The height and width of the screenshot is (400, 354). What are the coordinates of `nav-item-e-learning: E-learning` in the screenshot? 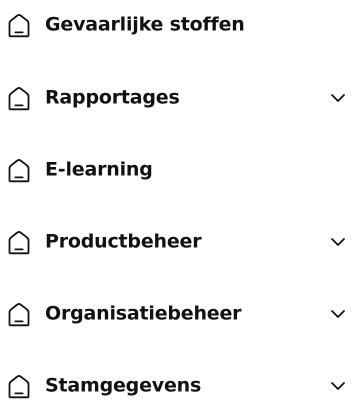 It's located at (177, 170).